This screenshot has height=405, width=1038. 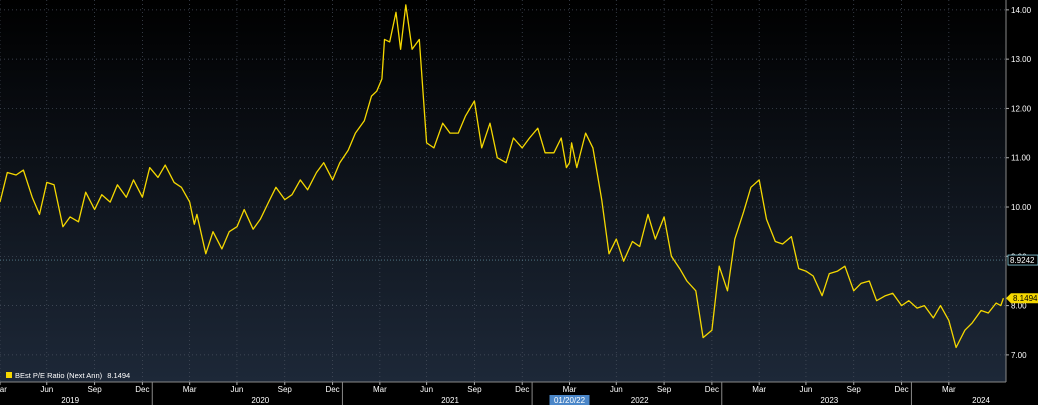 I want to click on legend: BEst P/E Ratio (Next Ann) 8.1494, so click(x=68, y=375).